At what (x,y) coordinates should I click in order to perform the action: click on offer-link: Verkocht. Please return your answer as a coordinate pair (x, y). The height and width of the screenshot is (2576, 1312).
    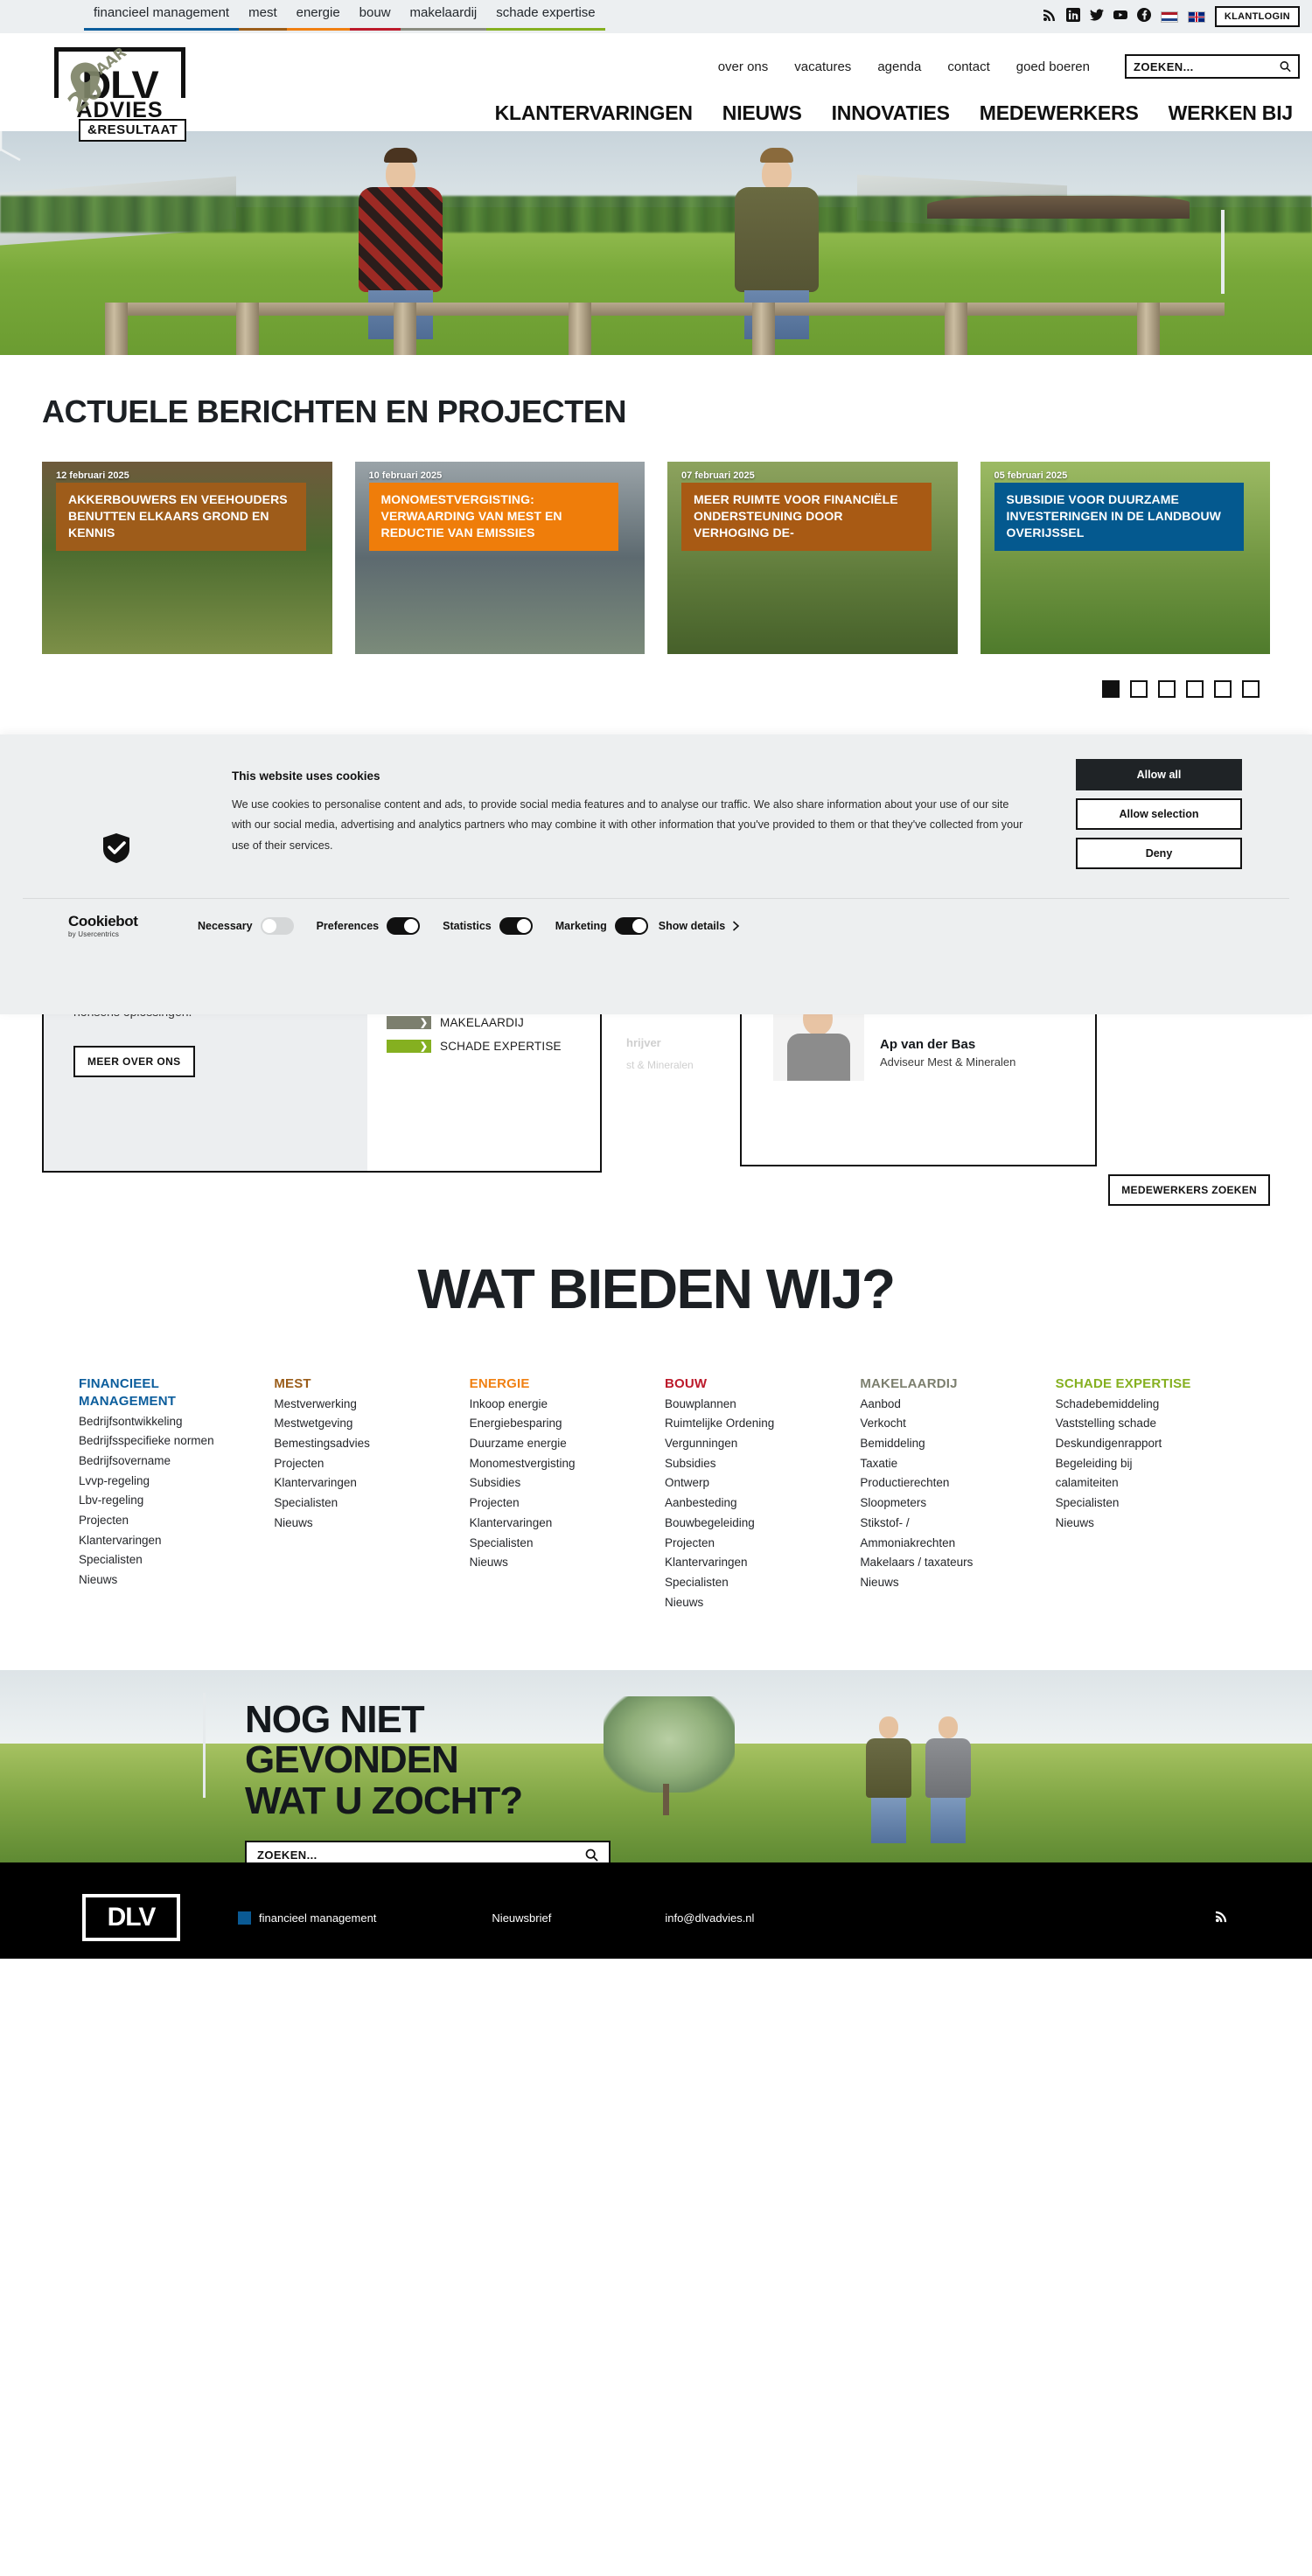
    Looking at the image, I should click on (949, 1424).